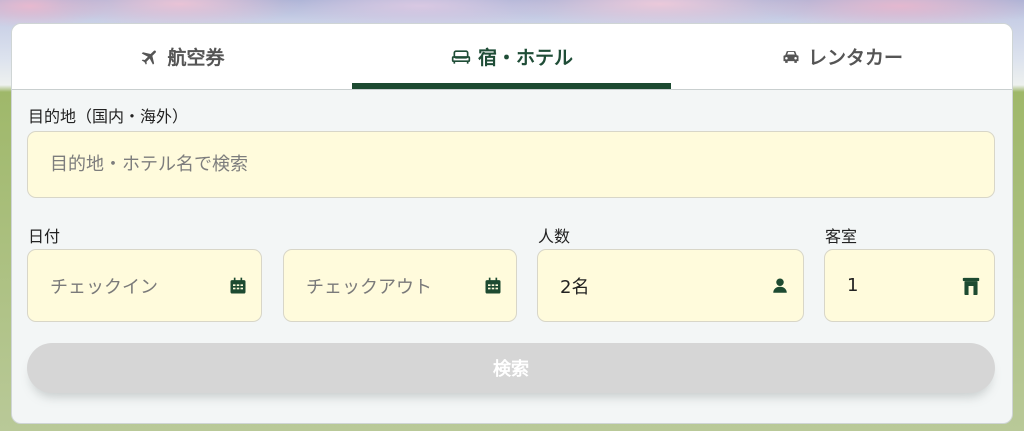 The width and height of the screenshot is (1024, 431). What do you see at coordinates (196, 58) in the screenshot?
I see `tab-flights-label: 航空券` at bounding box center [196, 58].